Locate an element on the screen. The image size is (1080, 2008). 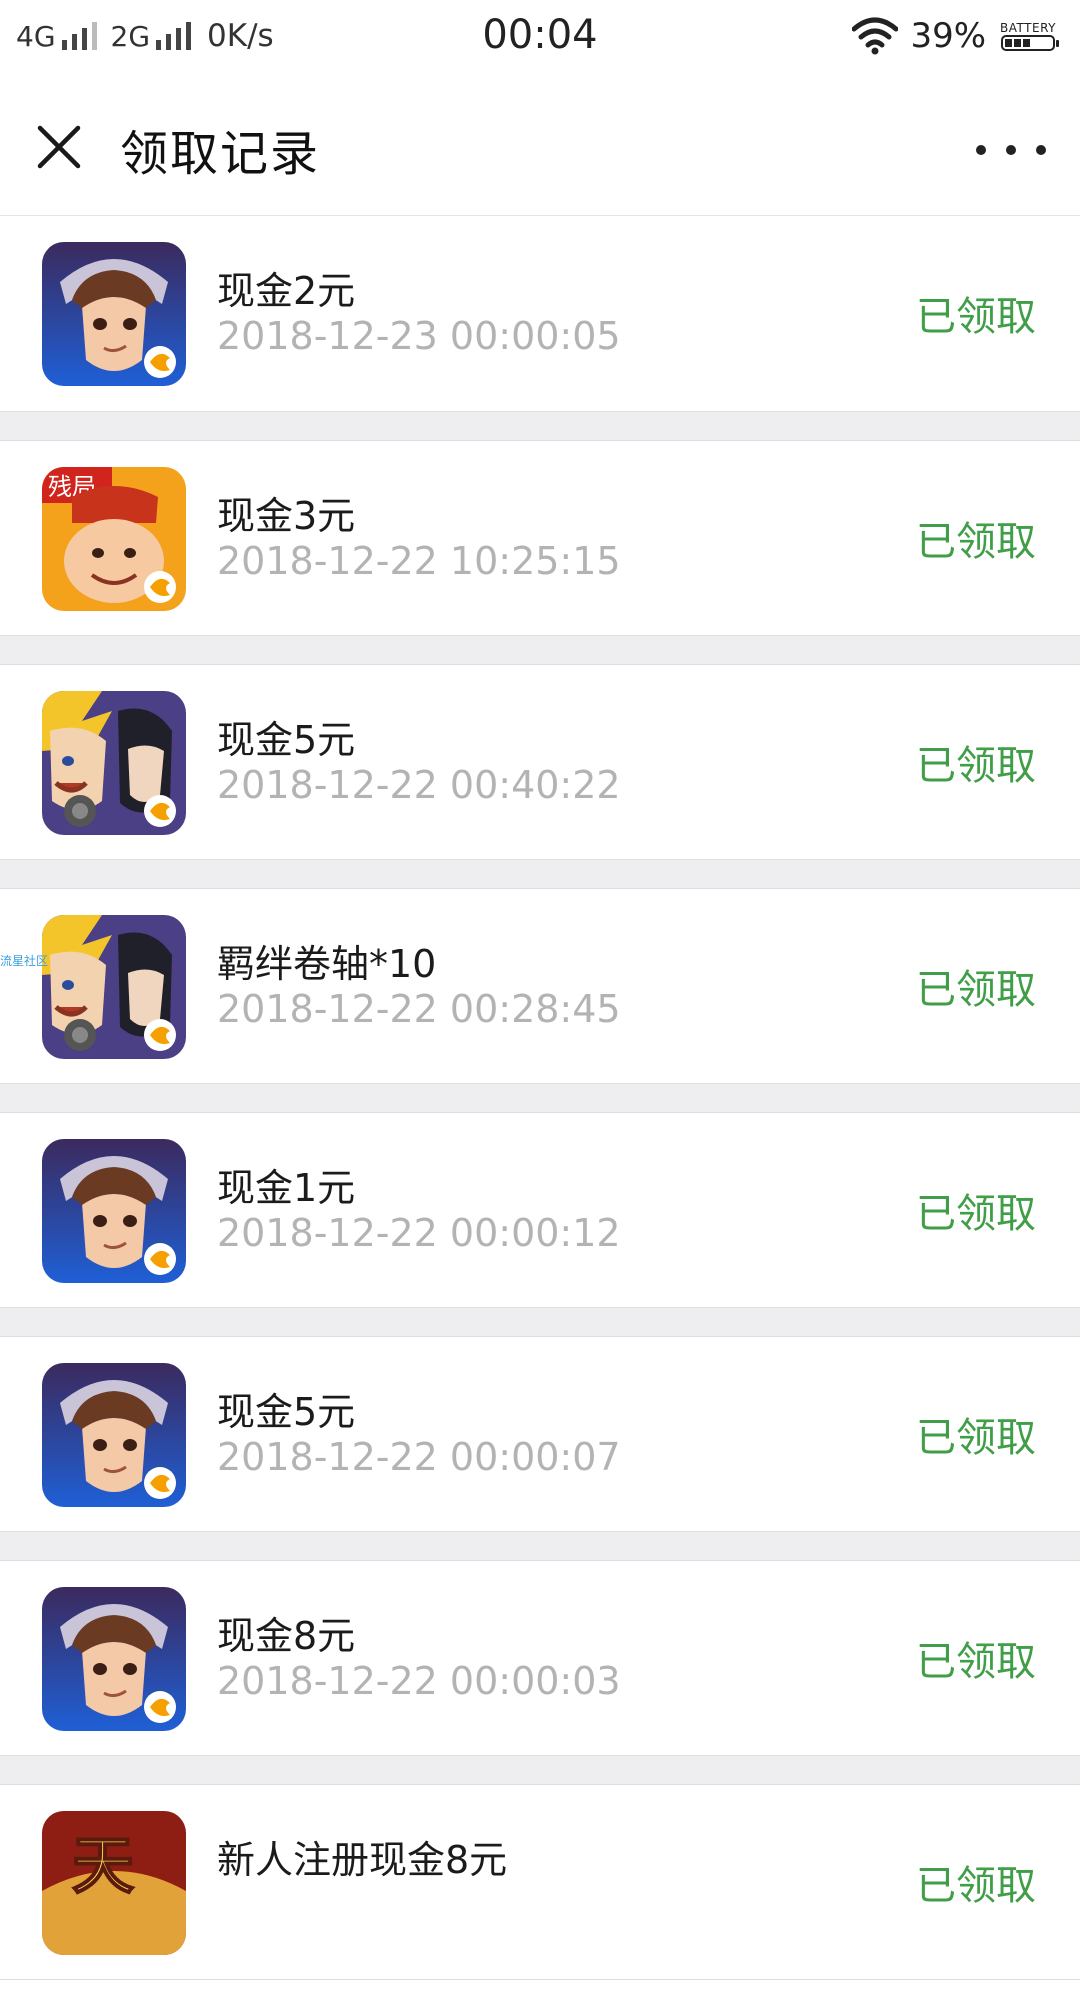
record-row: 羁绊卷轴*10 2018-12-22 00:28:45 已领取 is located at coordinates (540, 986).